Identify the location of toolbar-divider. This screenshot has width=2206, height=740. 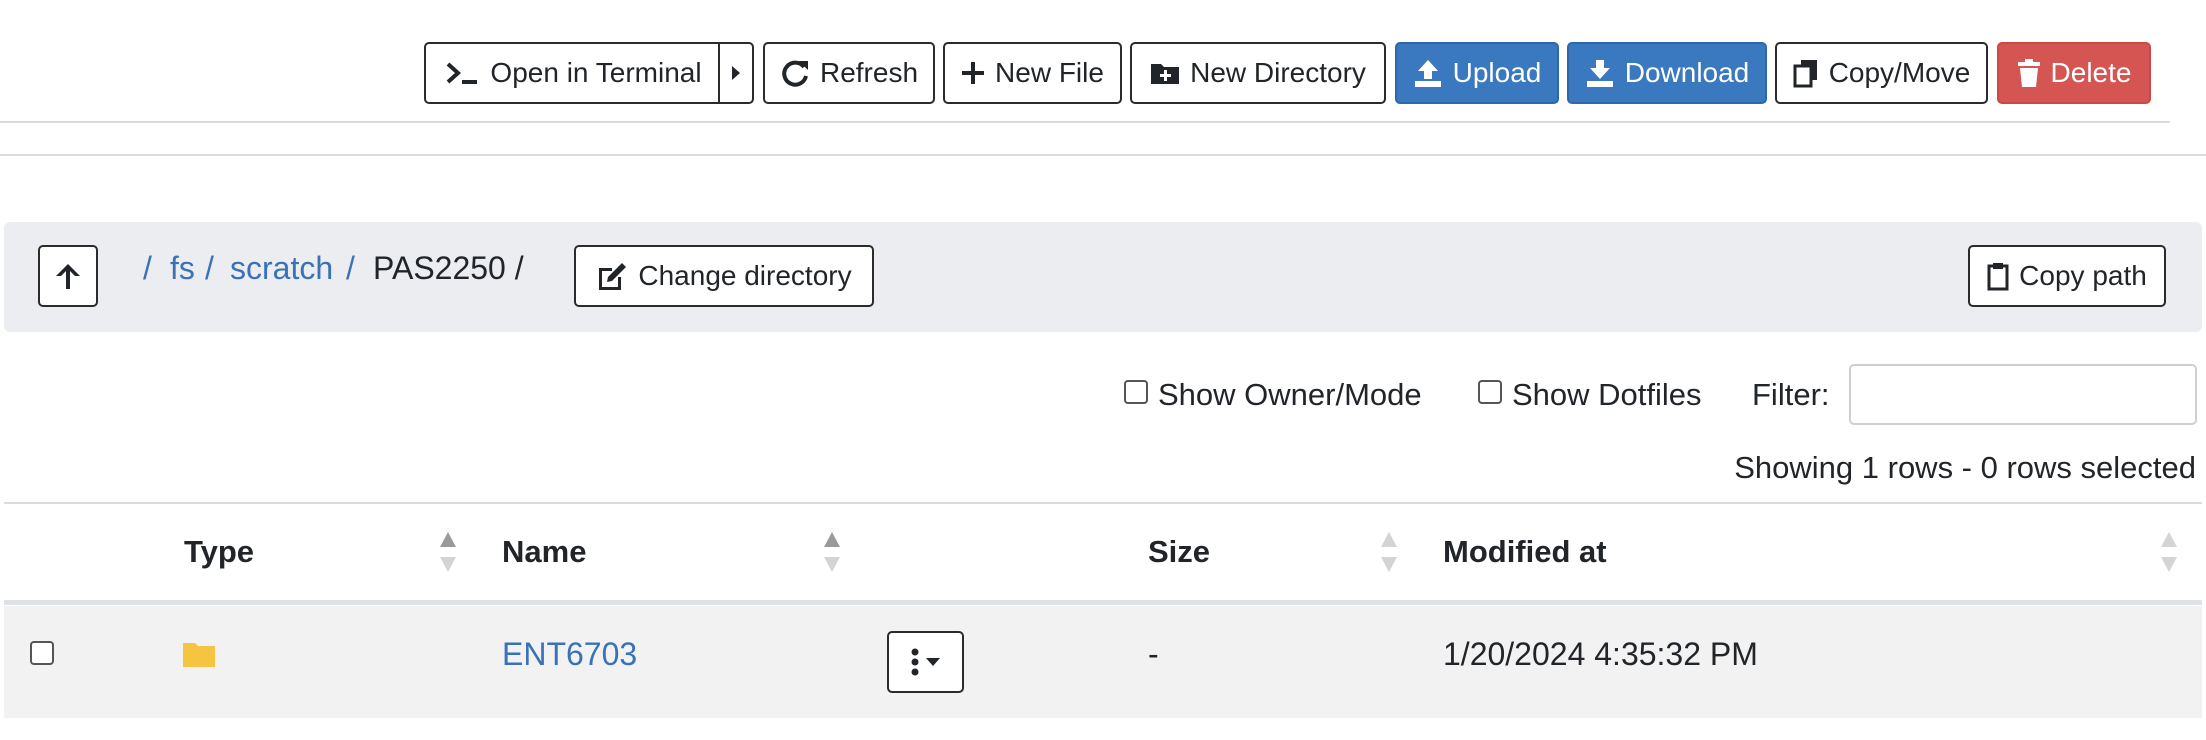
(1085, 122).